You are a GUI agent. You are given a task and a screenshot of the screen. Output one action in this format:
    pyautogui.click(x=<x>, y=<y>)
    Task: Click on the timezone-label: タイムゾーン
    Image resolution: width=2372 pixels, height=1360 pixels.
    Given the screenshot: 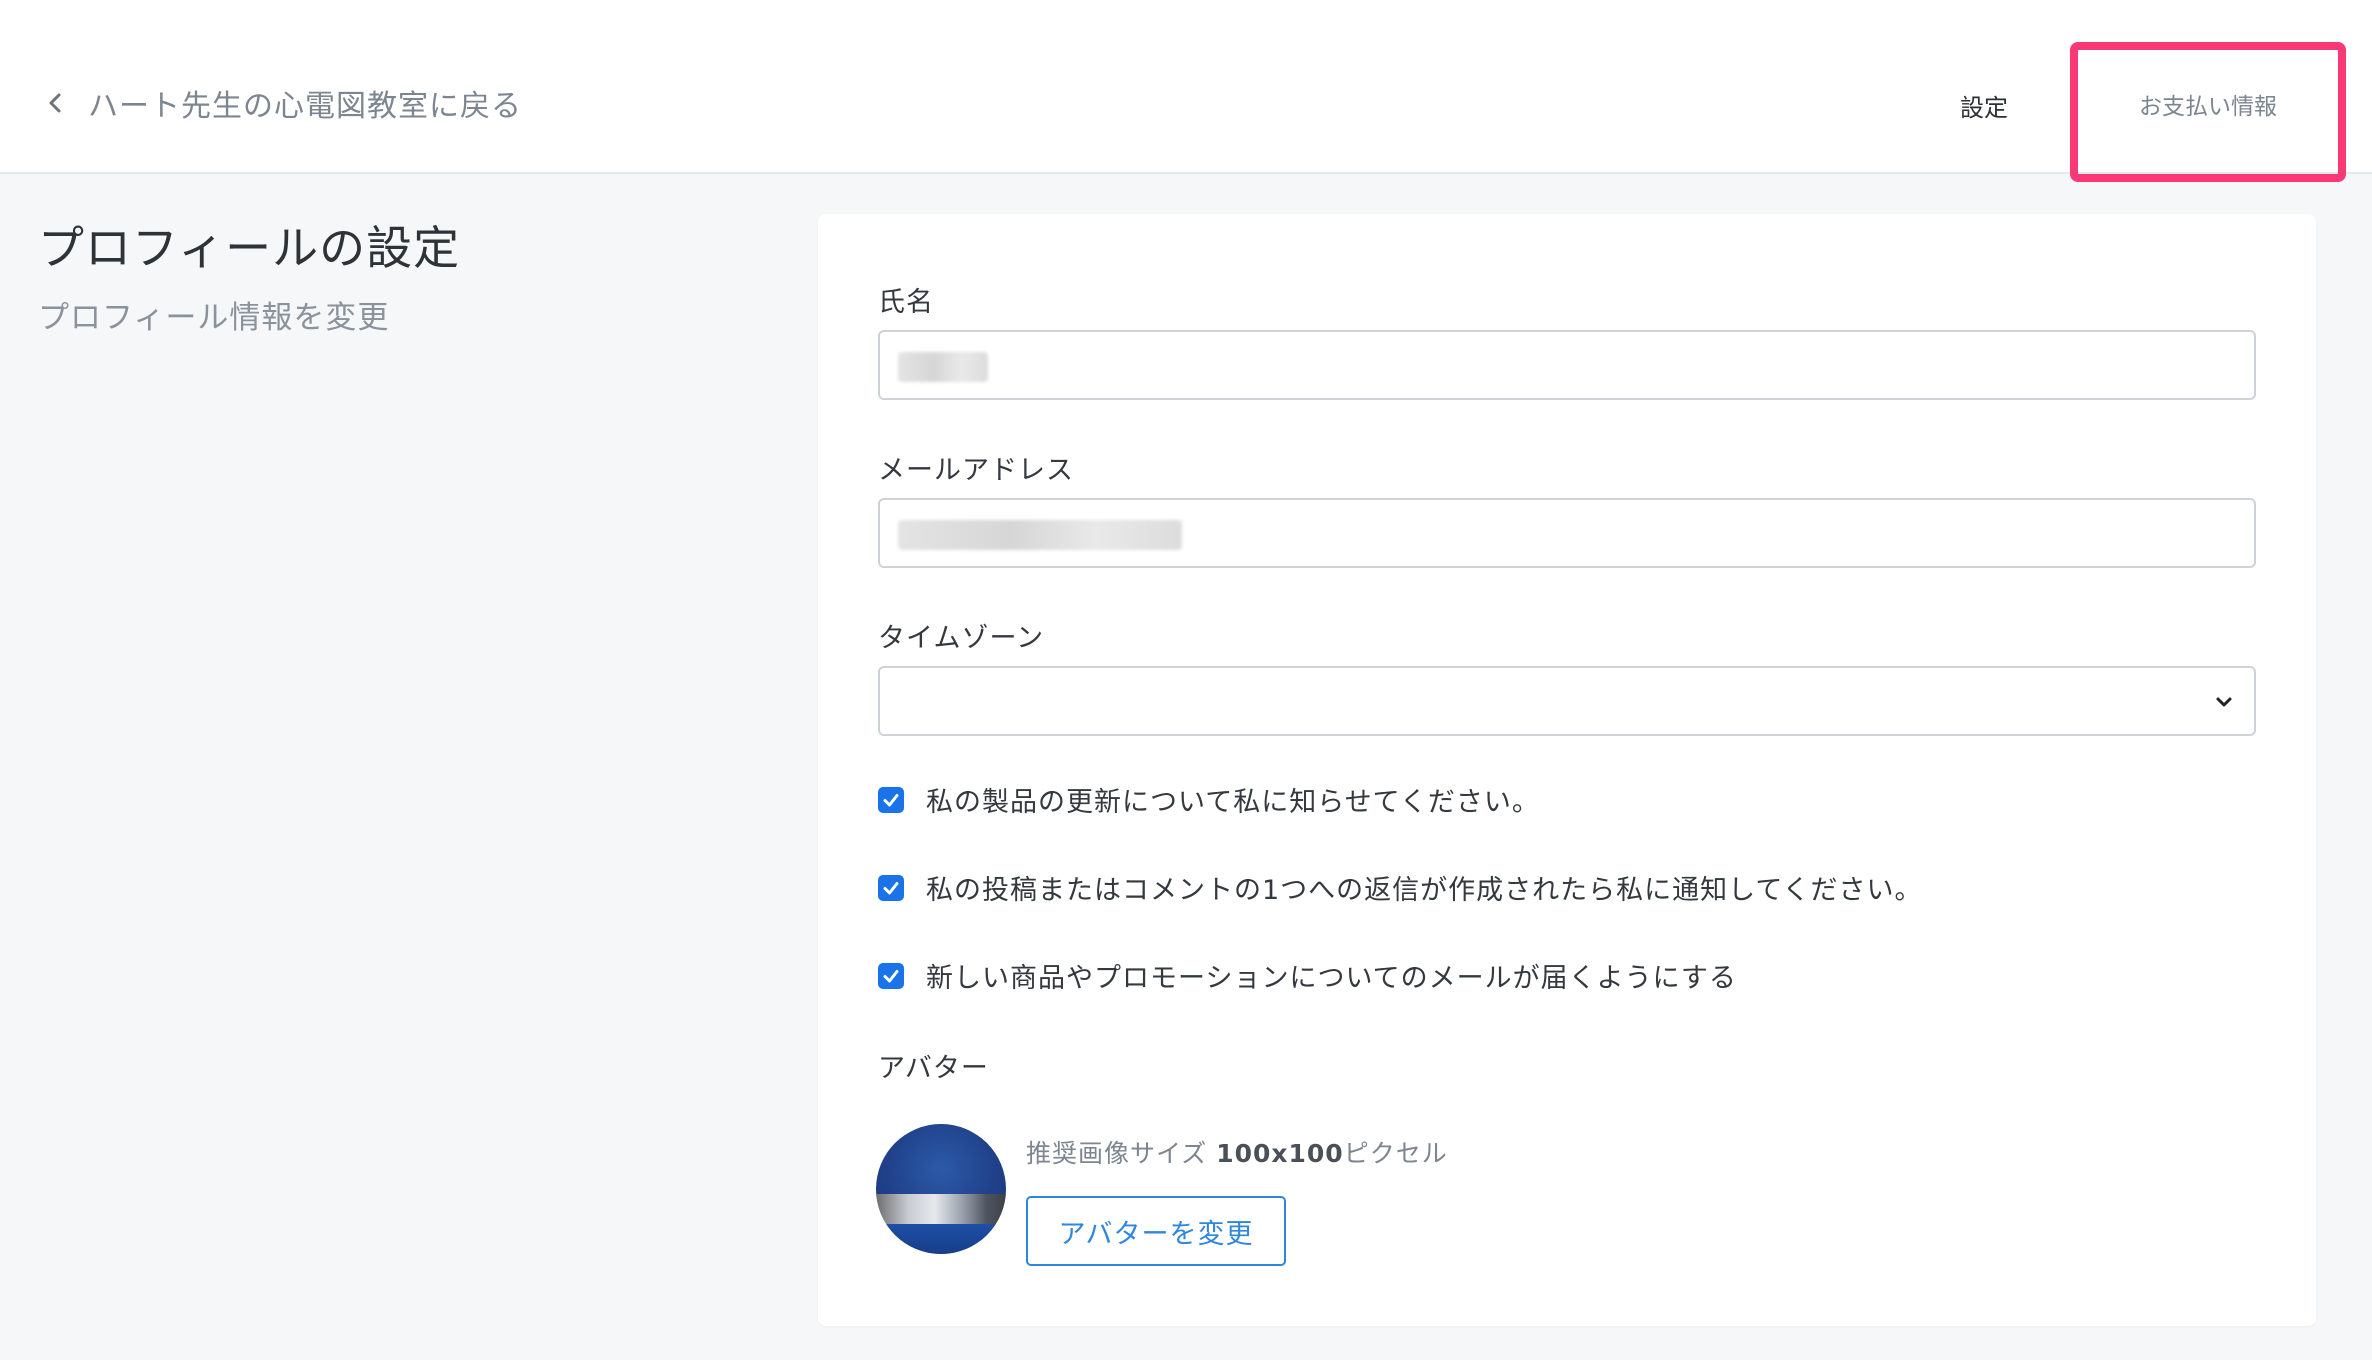 What is the action you would take?
    pyautogui.click(x=961, y=638)
    